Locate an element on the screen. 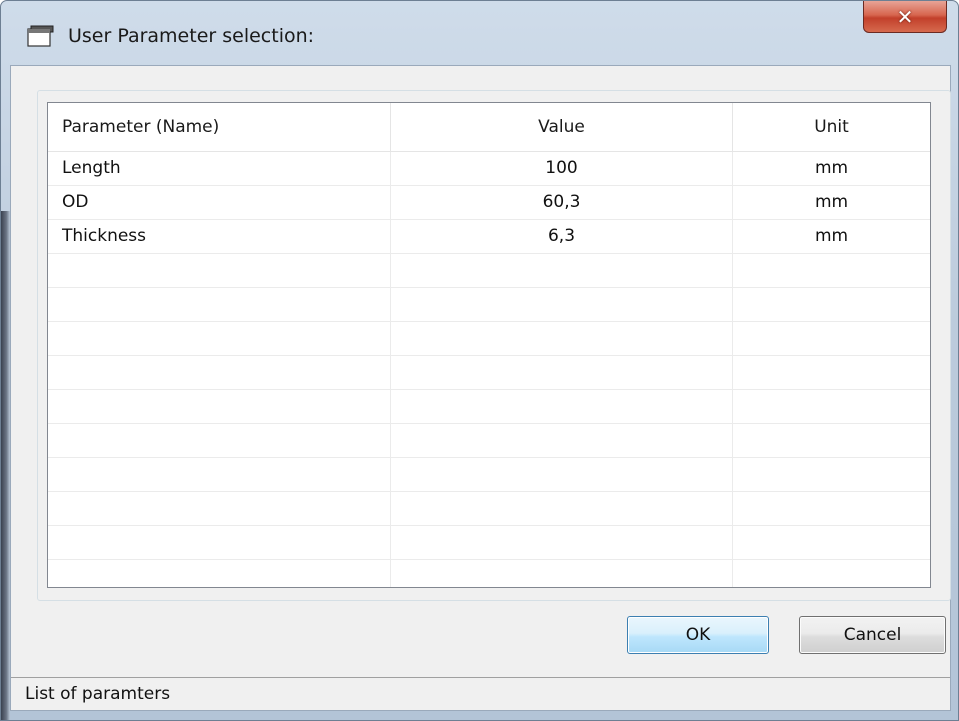 The height and width of the screenshot is (721, 959). window-app-icon is located at coordinates (40, 36).